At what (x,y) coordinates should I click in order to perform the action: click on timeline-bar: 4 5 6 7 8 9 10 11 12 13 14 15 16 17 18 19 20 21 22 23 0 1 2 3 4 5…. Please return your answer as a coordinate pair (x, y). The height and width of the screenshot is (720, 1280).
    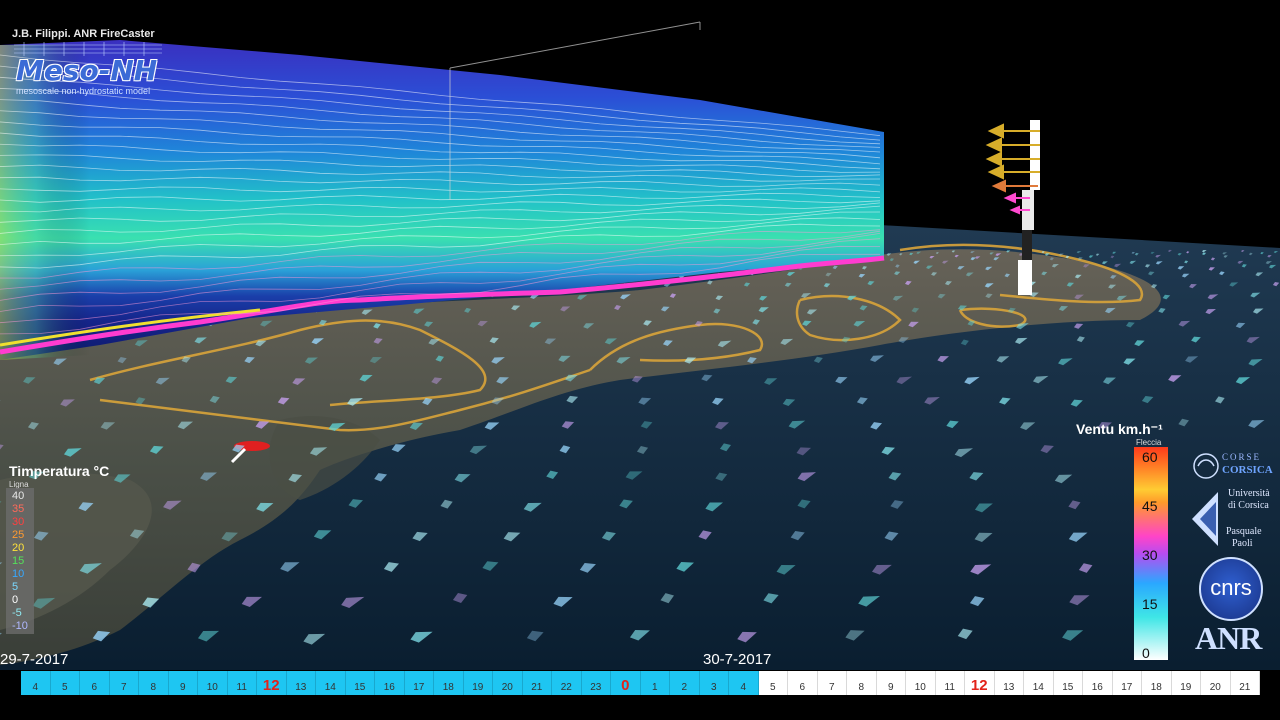
    Looking at the image, I should click on (640, 683).